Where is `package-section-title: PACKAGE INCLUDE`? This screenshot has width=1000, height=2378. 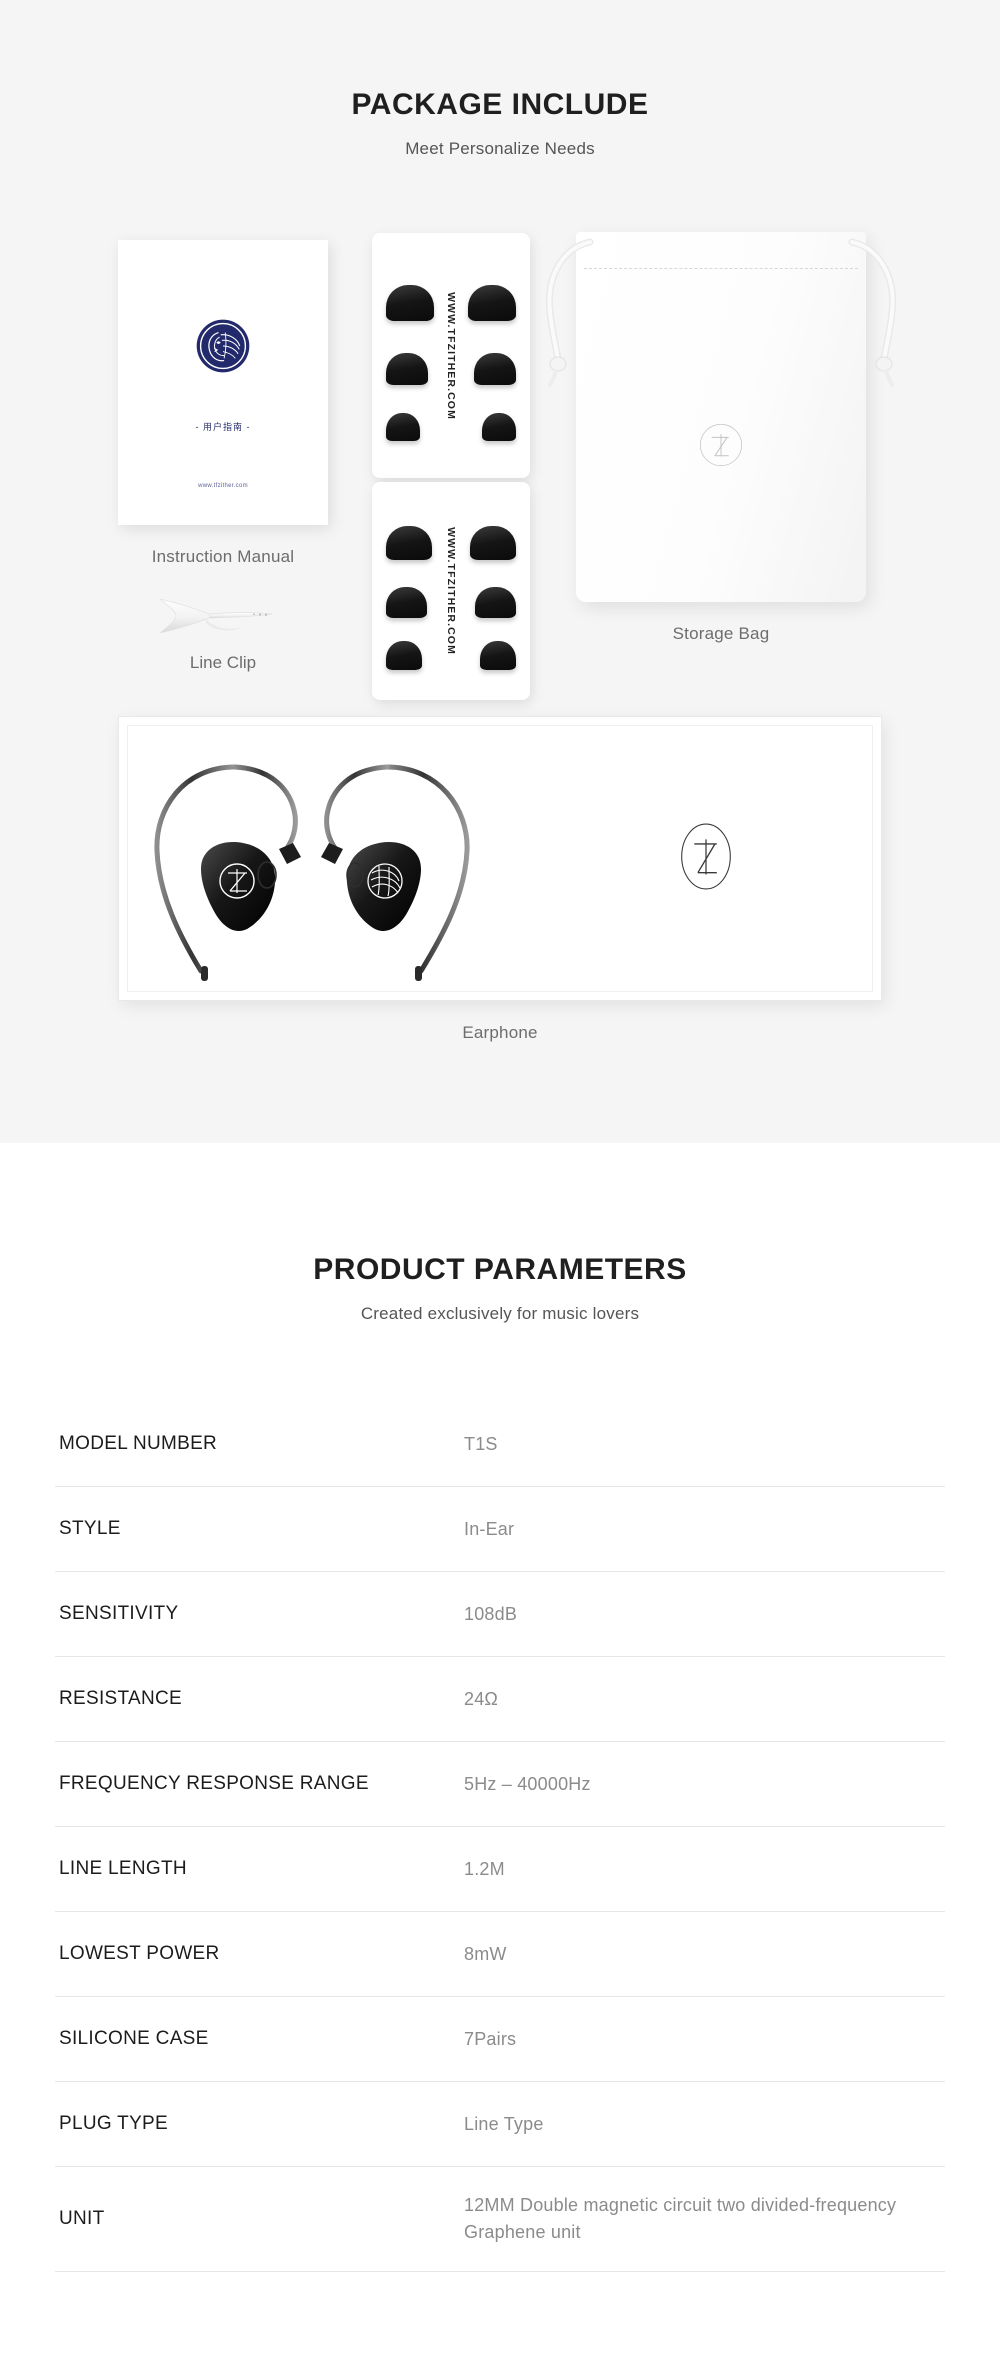
package-section-title: PACKAGE INCLUDE is located at coordinates (500, 104).